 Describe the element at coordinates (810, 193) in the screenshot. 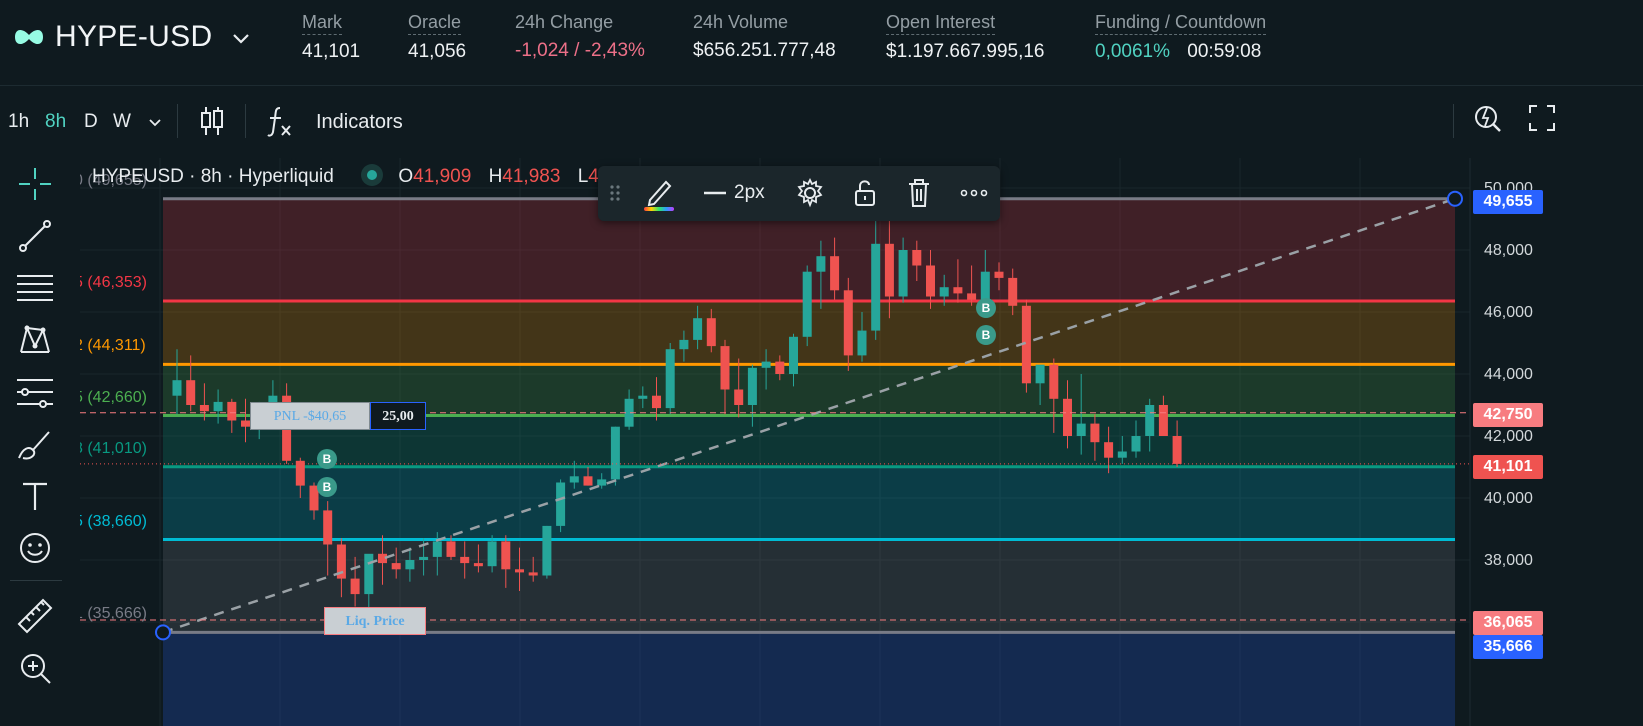

I see `gear-icon` at that location.